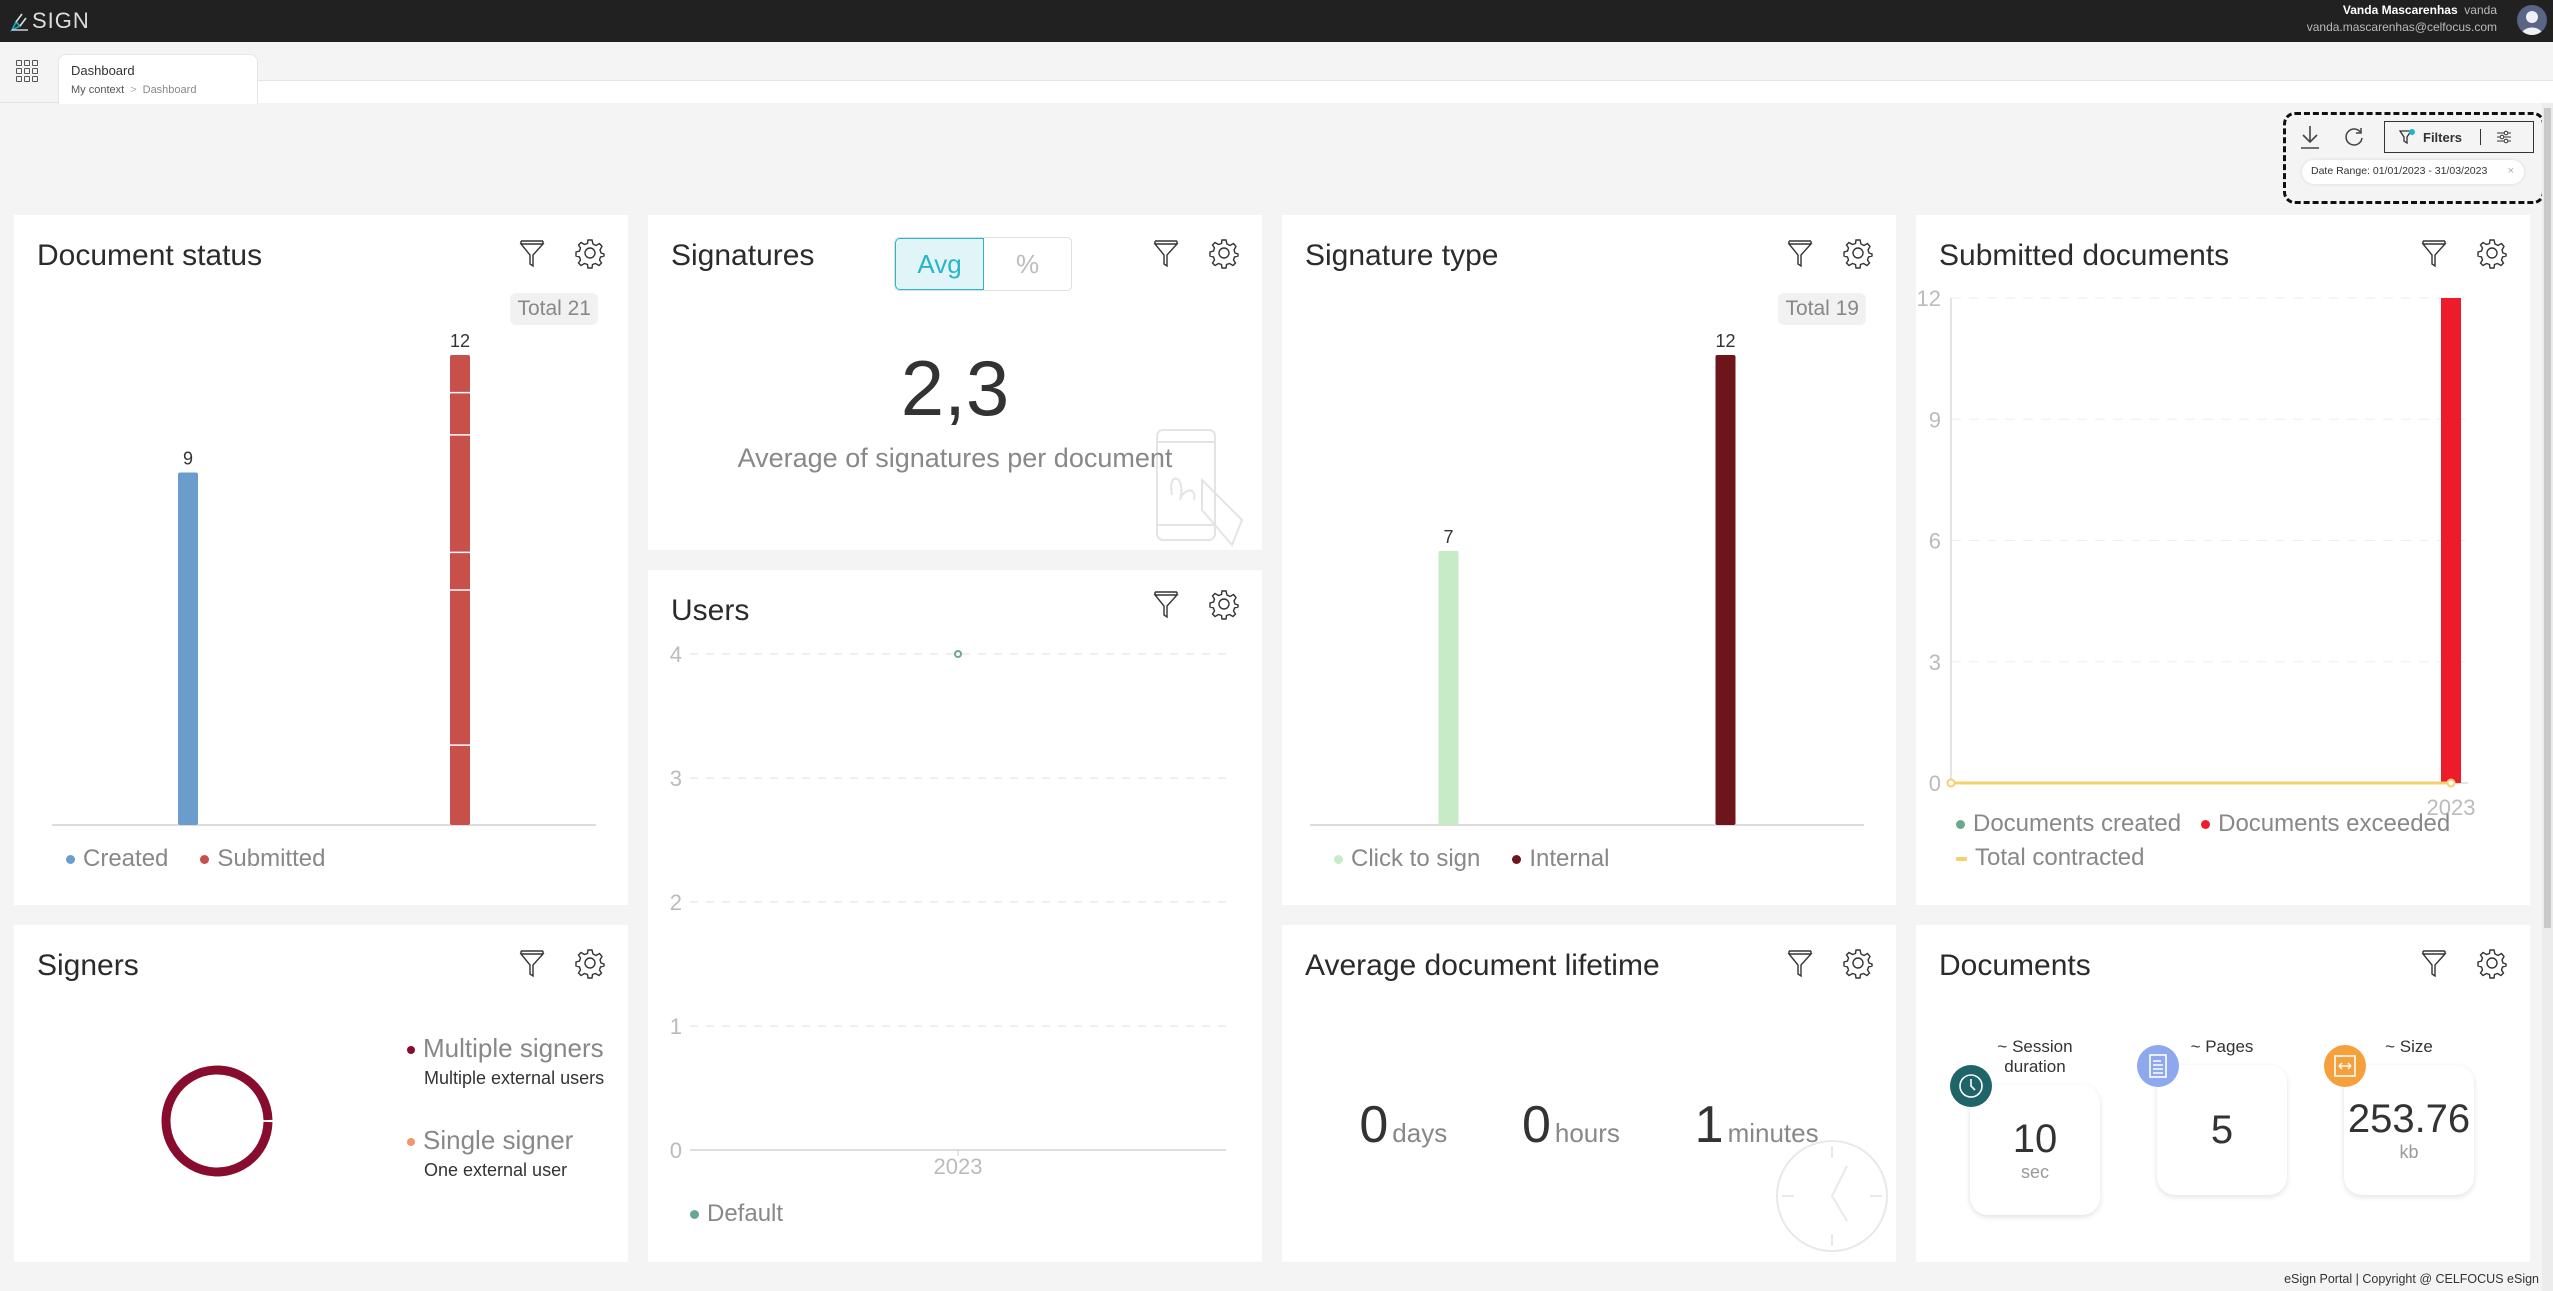  Describe the element at coordinates (1571, 1125) in the screenshot. I see `lifetime-hours: 0 hours` at that location.